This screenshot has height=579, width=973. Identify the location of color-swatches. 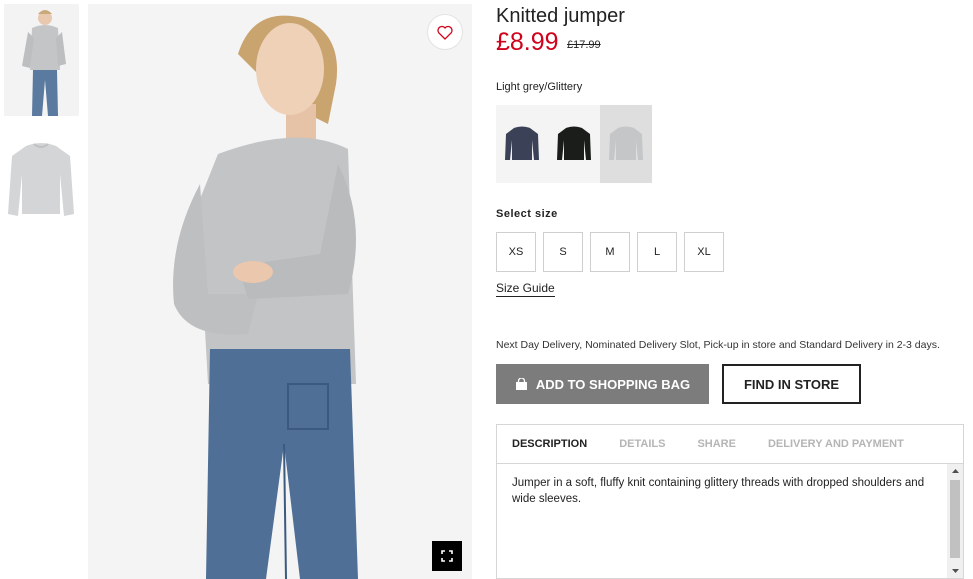
(574, 144).